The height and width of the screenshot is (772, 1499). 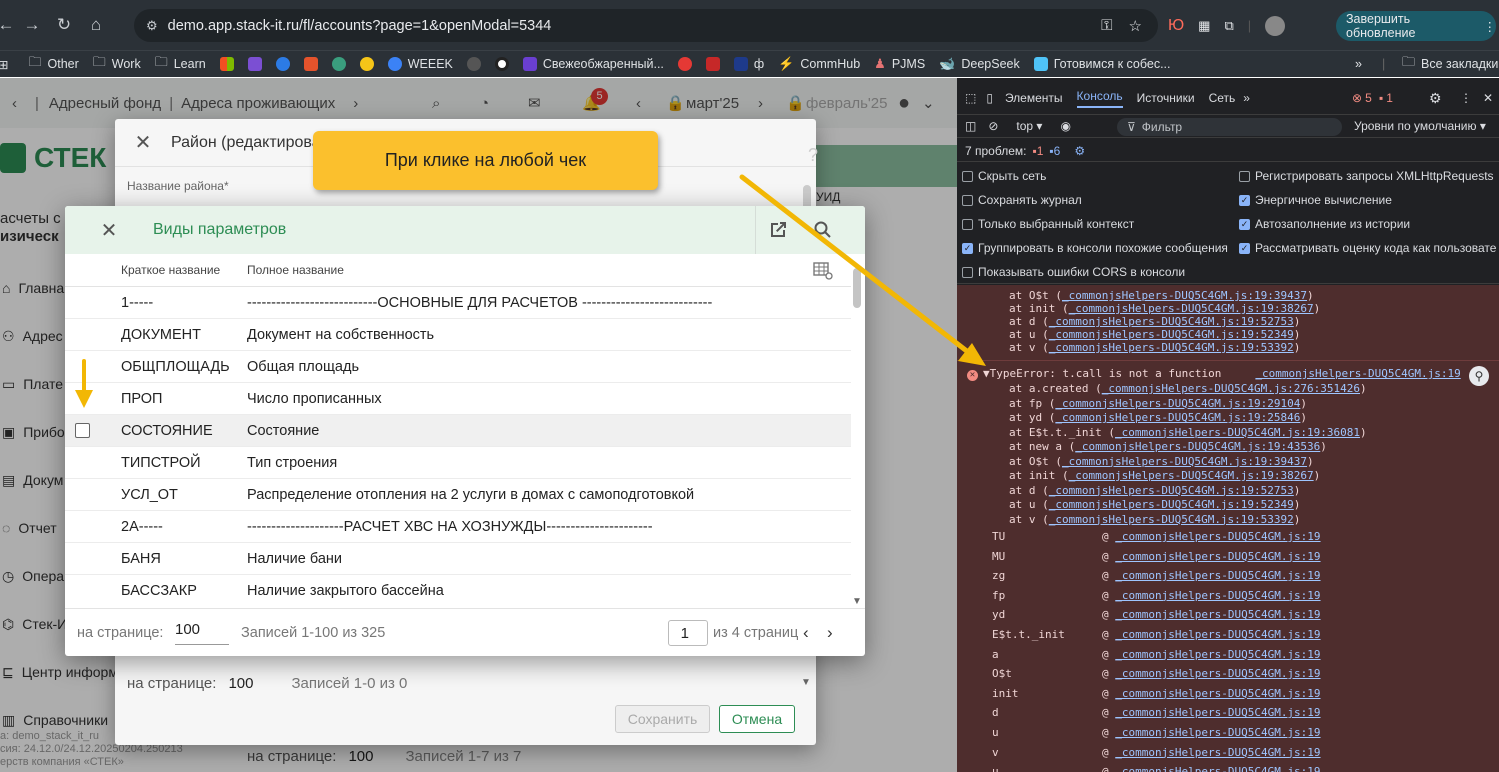 I want to click on source-link: _commonjsHelpers-DUQ5C4GM.js:19:52753, so click(x=1171, y=321).